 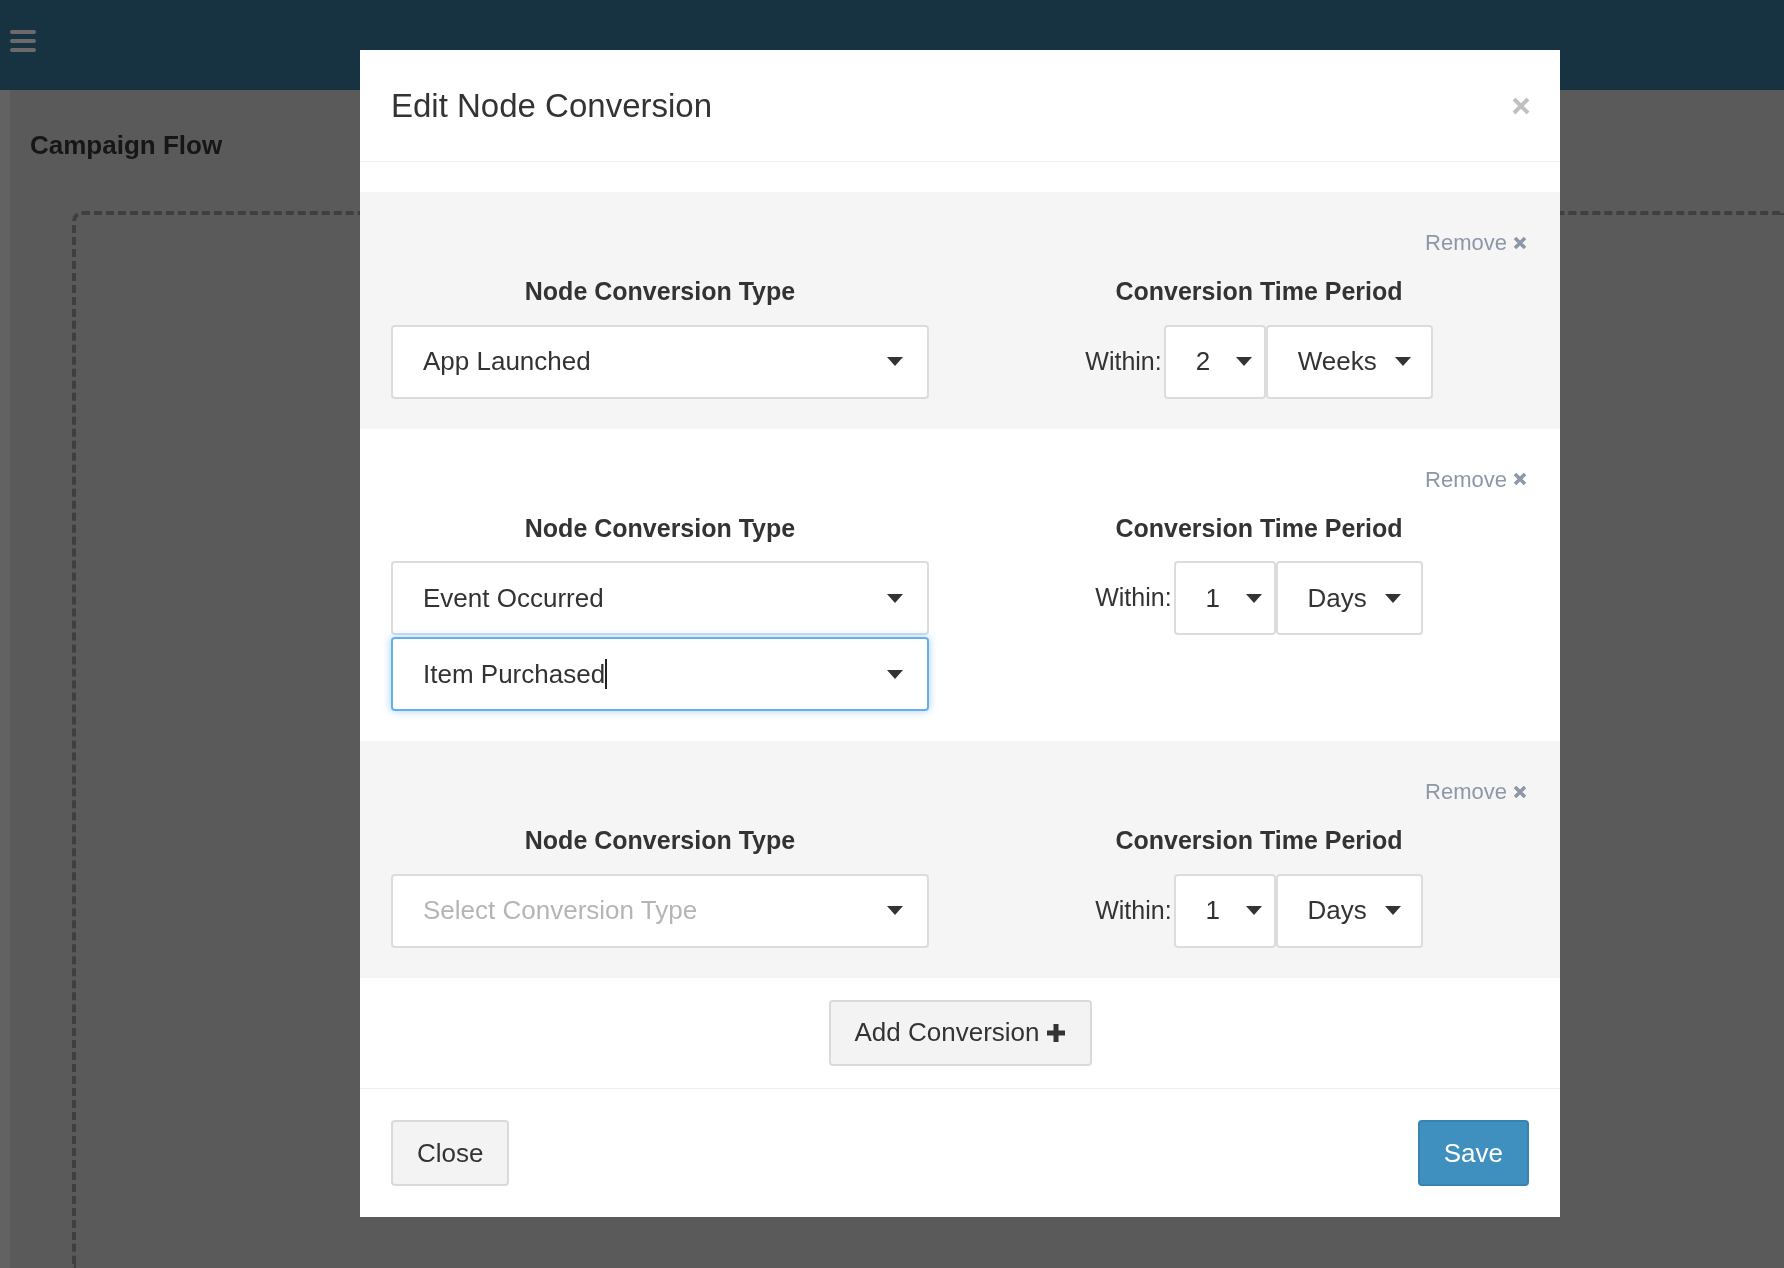 What do you see at coordinates (960, 1032) in the screenshot?
I see `add-conversion-button: Add Conversion` at bounding box center [960, 1032].